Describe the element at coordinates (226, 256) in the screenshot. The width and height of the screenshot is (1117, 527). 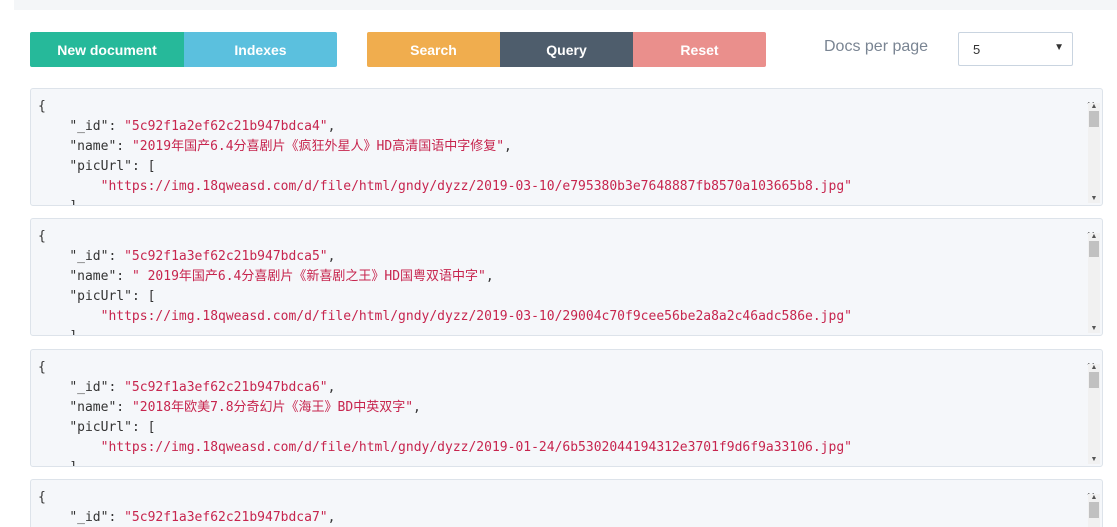
I see `id-value: "5c92f1a3ef62c21b947bdca5"` at that location.